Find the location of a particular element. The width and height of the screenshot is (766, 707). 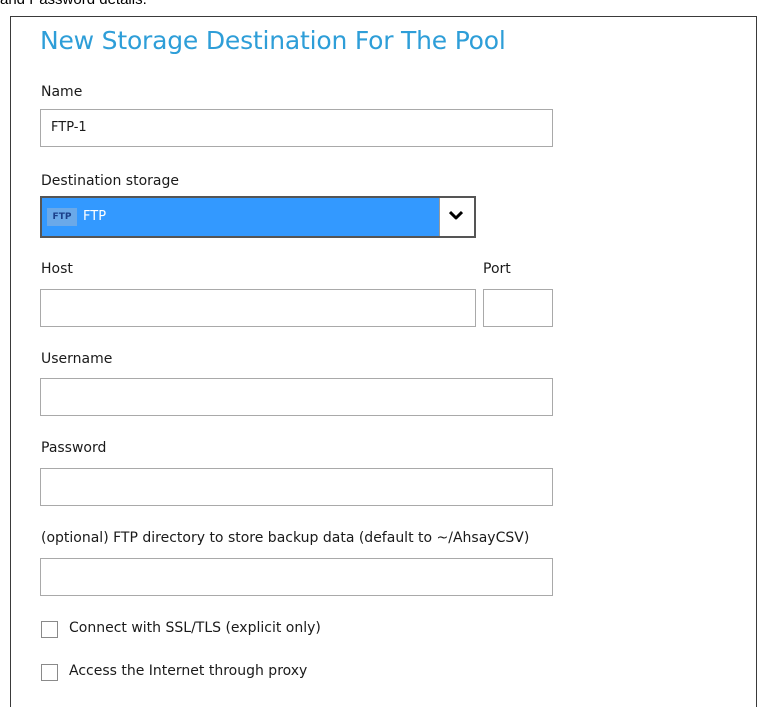

port-input is located at coordinates (518, 308).